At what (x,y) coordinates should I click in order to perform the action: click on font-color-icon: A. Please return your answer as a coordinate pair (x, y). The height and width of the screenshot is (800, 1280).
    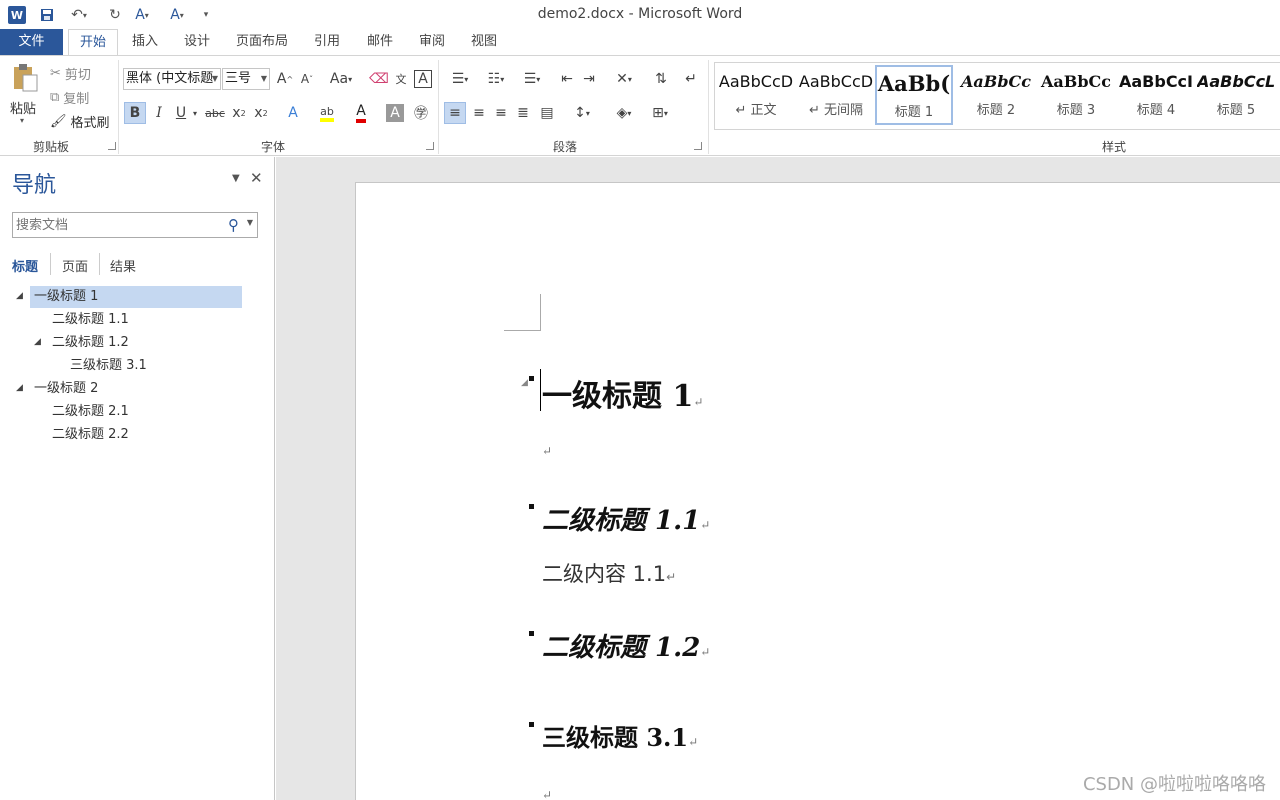
    Looking at the image, I should click on (361, 113).